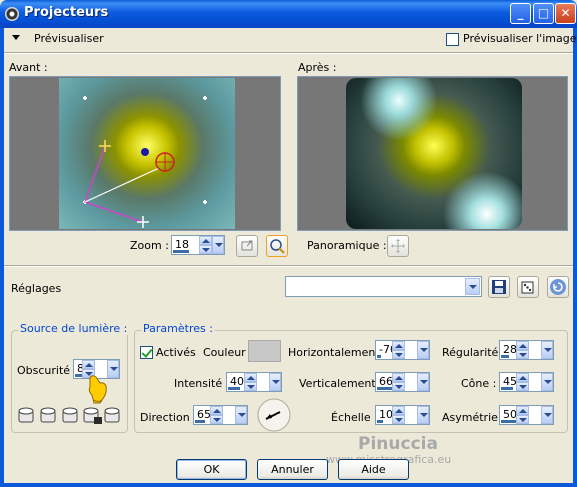  Describe the element at coordinates (97, 389) in the screenshot. I see `hand-pointer-icon` at that location.